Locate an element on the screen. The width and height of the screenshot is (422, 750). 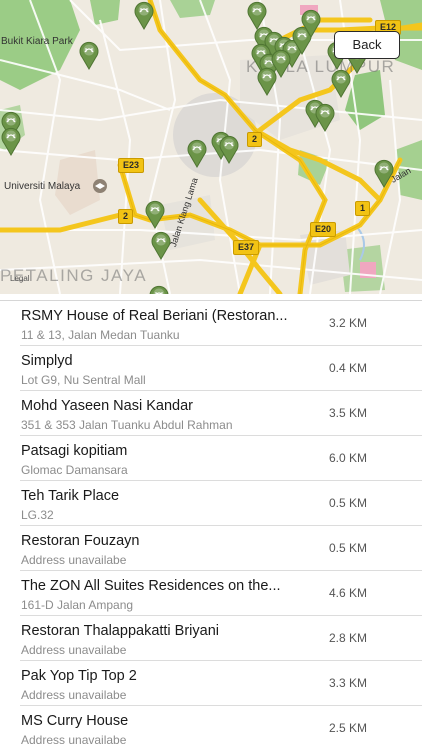
back-button: Back is located at coordinates (367, 45).